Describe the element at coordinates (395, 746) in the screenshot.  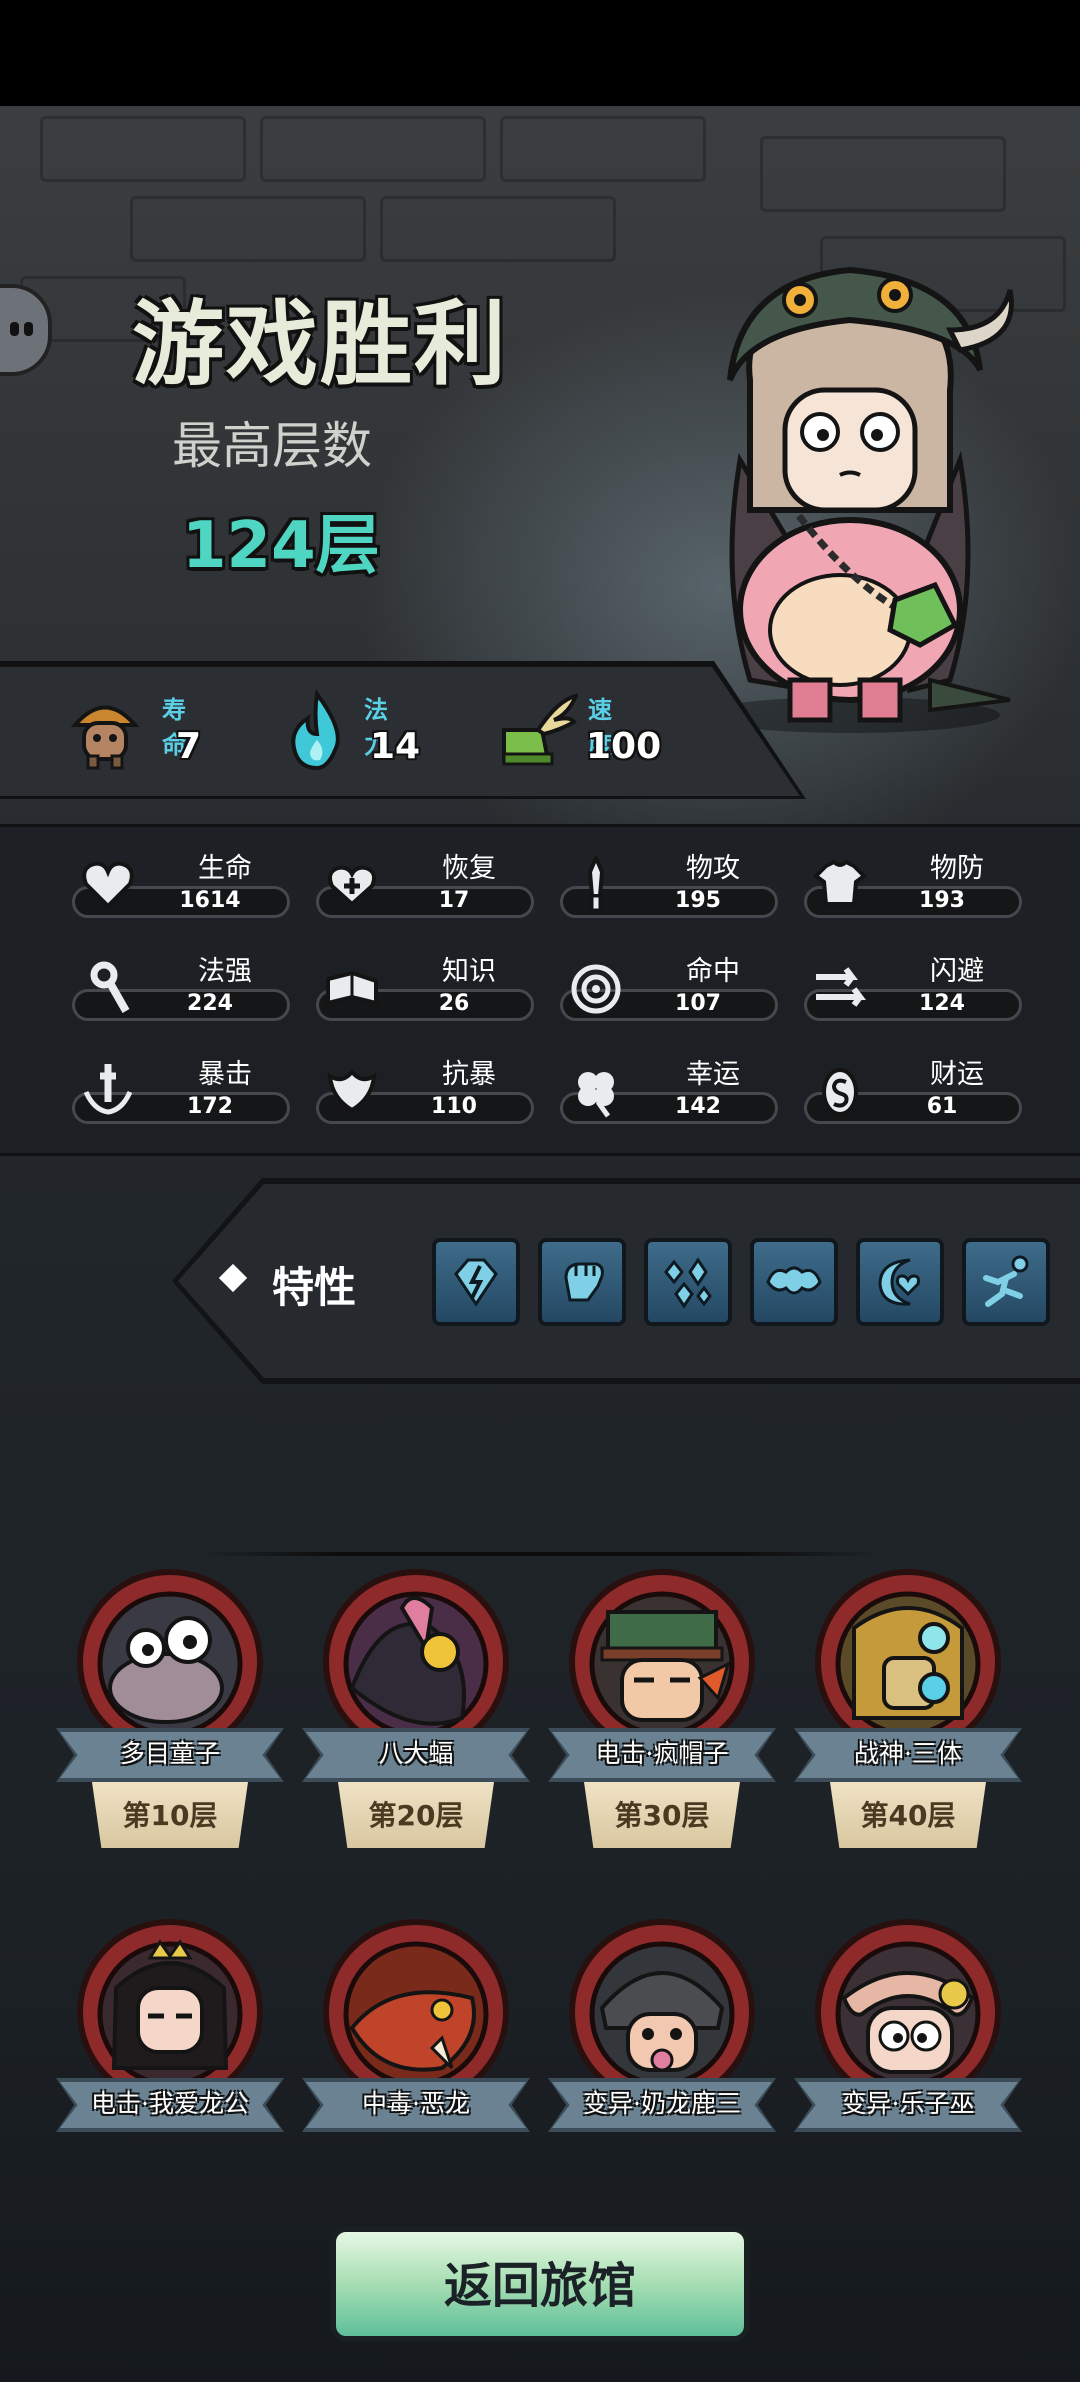
I see `mana-value: 14` at that location.